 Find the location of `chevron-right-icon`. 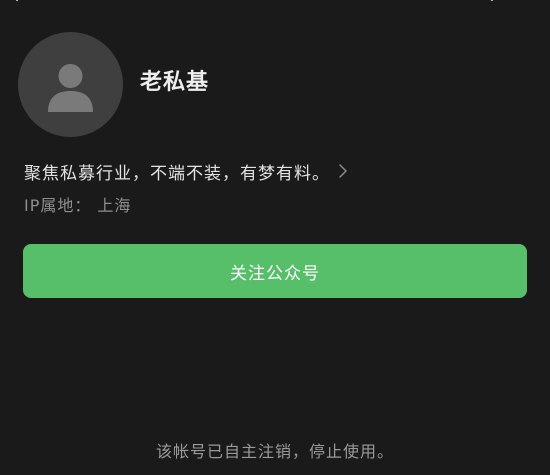

chevron-right-icon is located at coordinates (343, 171).